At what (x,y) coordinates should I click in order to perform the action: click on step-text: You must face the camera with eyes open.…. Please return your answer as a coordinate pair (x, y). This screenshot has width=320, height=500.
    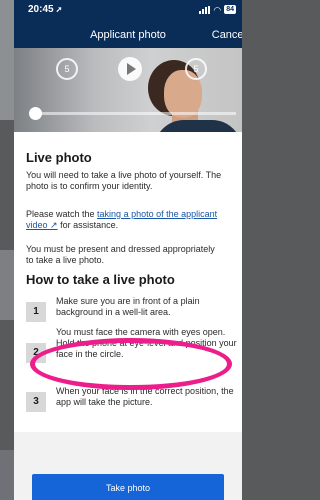
    Looking at the image, I should click on (146, 343).